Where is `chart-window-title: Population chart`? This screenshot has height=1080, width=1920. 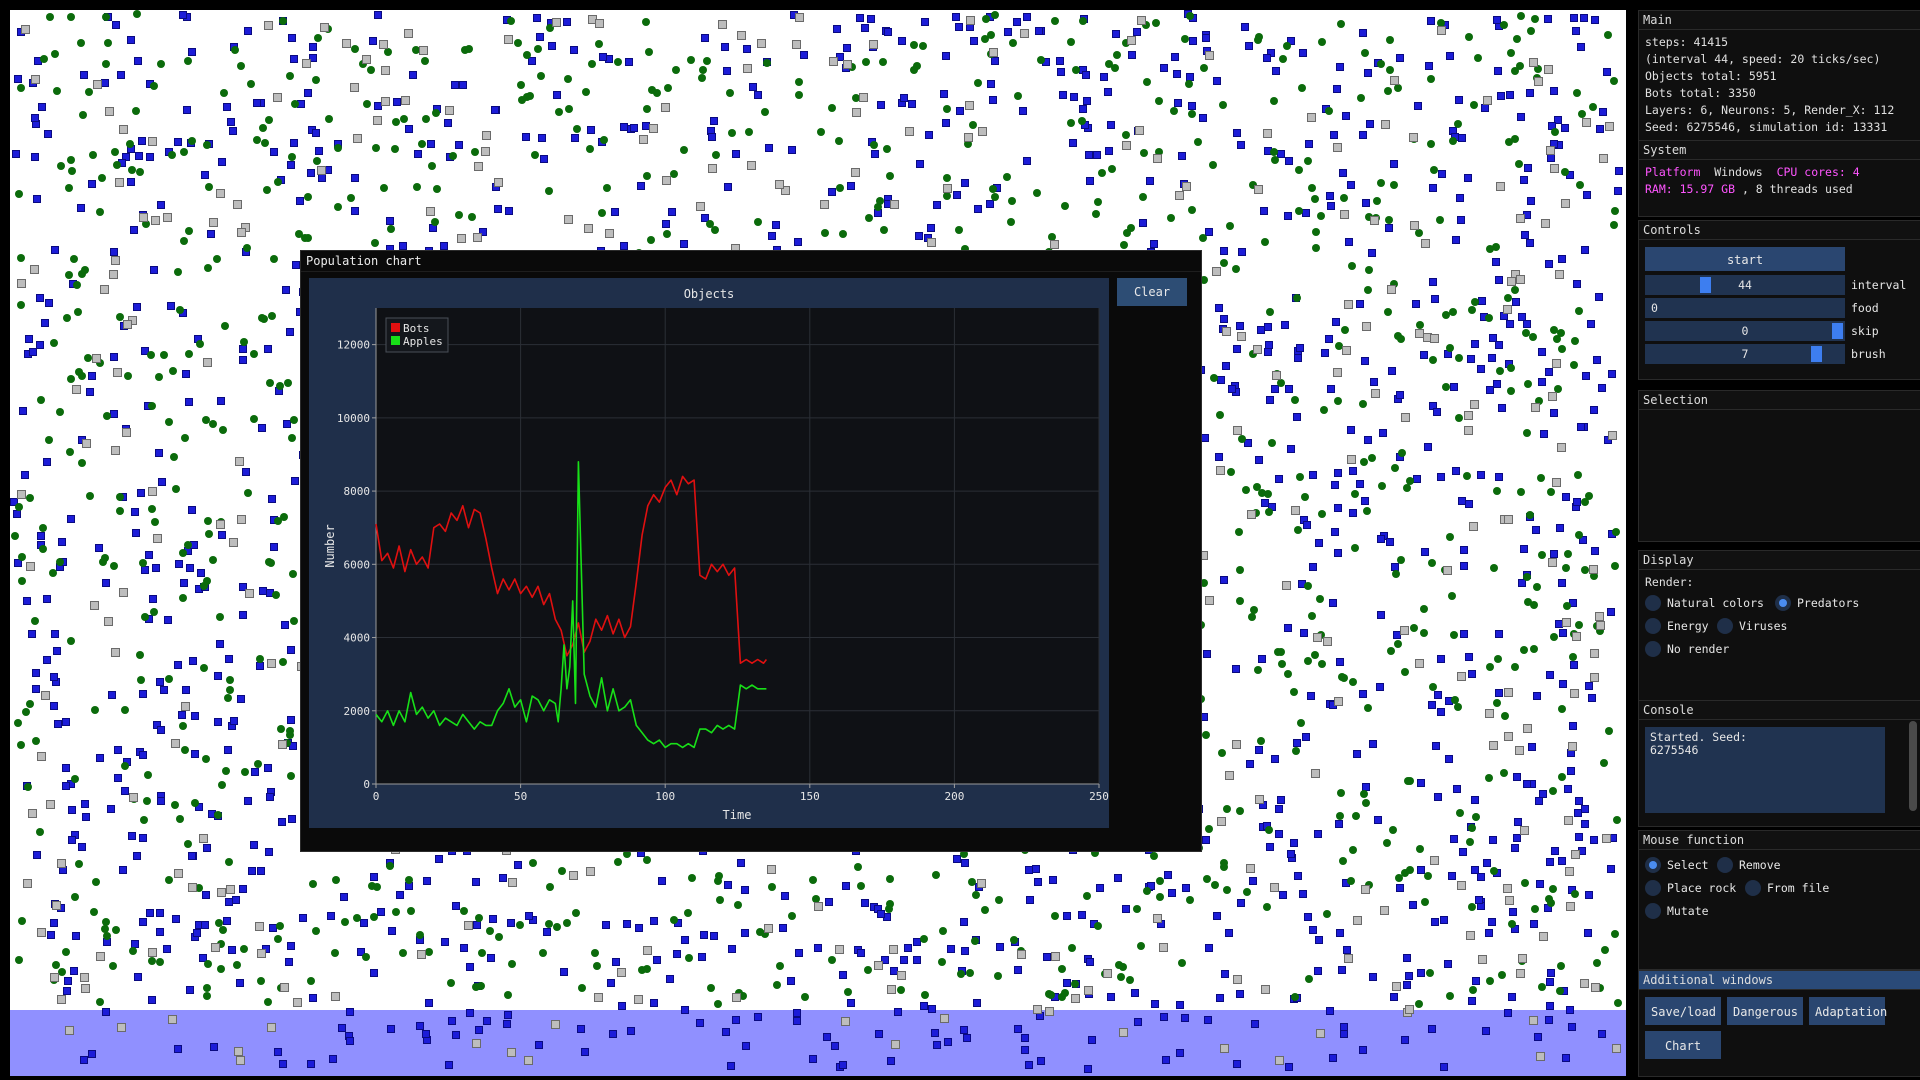
chart-window-title: Population chart is located at coordinates (751, 261).